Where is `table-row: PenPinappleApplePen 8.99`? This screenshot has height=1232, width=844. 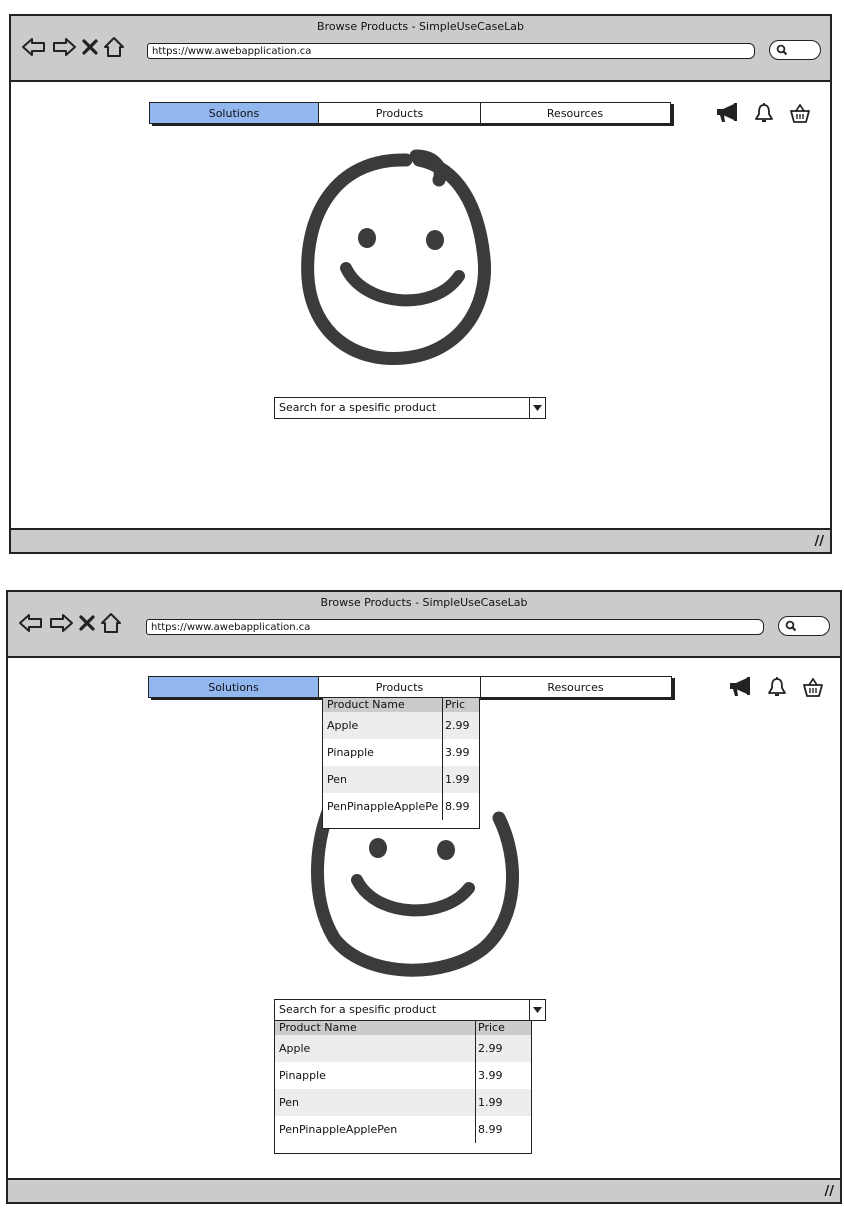 table-row: PenPinappleApplePen 8.99 is located at coordinates (403, 1129).